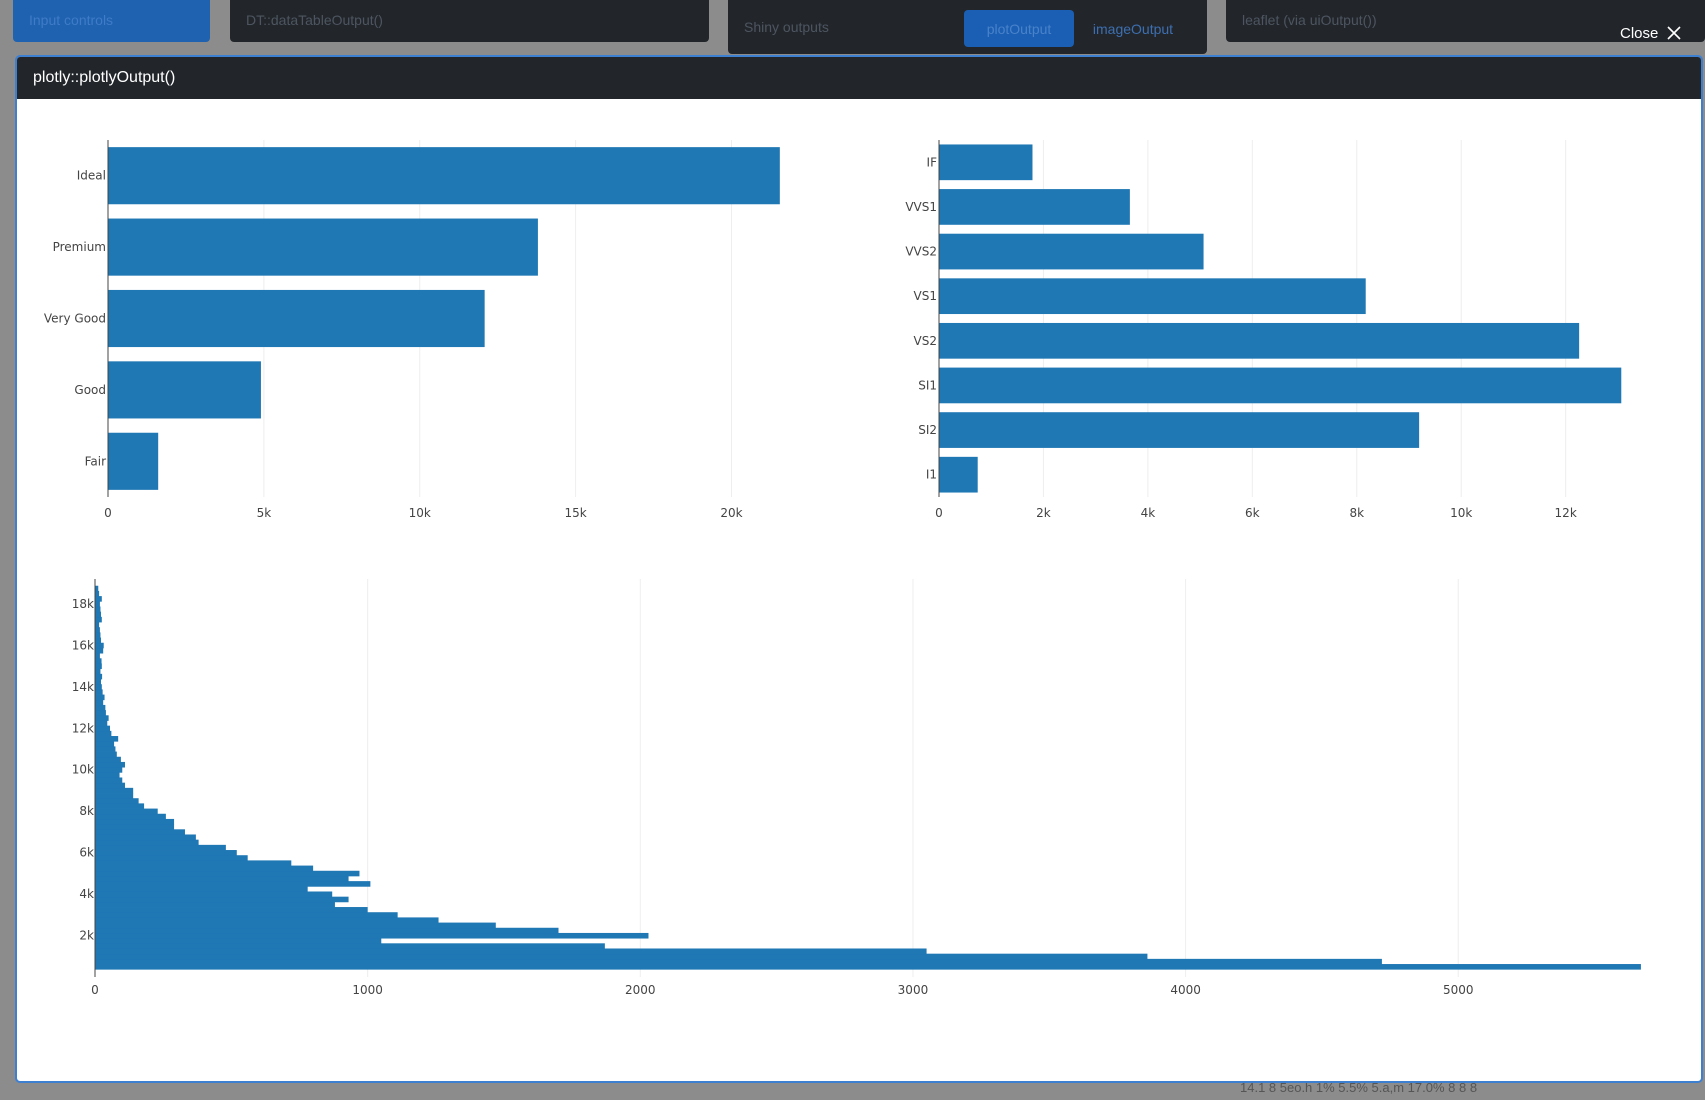  What do you see at coordinates (469, 21) in the screenshot?
I see `bg-card-datatable: DT::dataTableOutput()` at bounding box center [469, 21].